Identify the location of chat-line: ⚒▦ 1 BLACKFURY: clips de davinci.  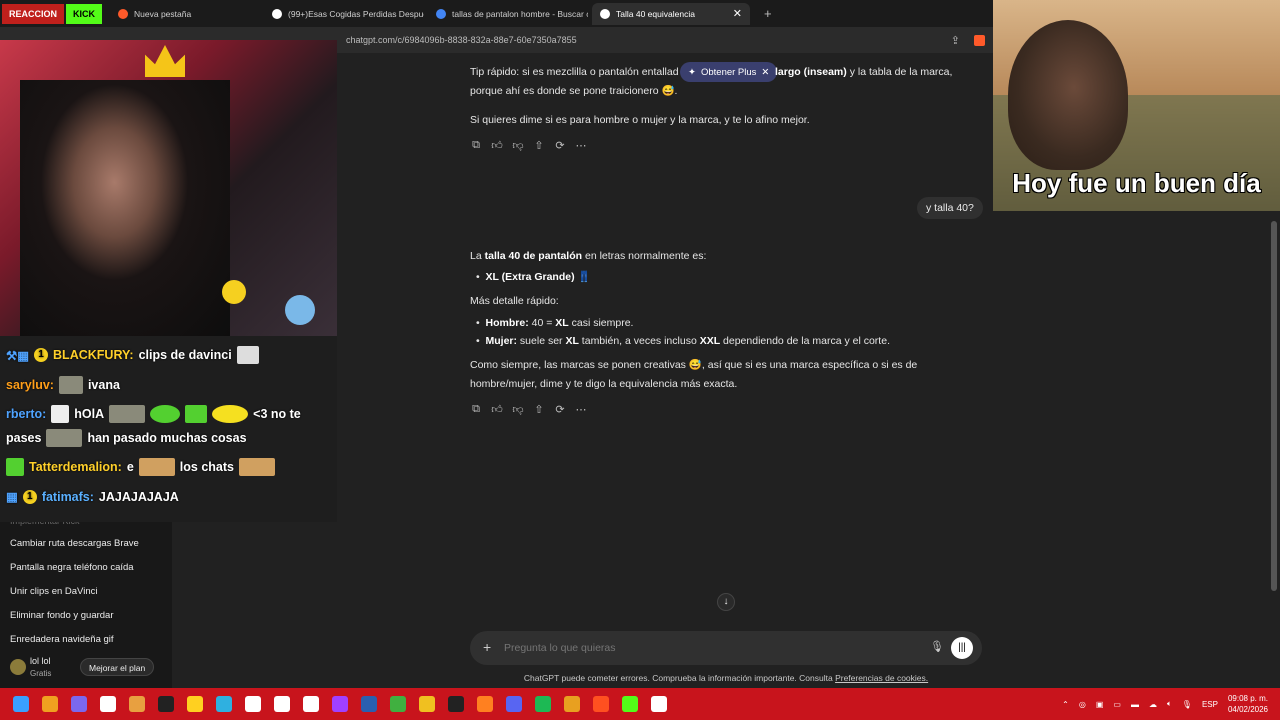
(132, 355).